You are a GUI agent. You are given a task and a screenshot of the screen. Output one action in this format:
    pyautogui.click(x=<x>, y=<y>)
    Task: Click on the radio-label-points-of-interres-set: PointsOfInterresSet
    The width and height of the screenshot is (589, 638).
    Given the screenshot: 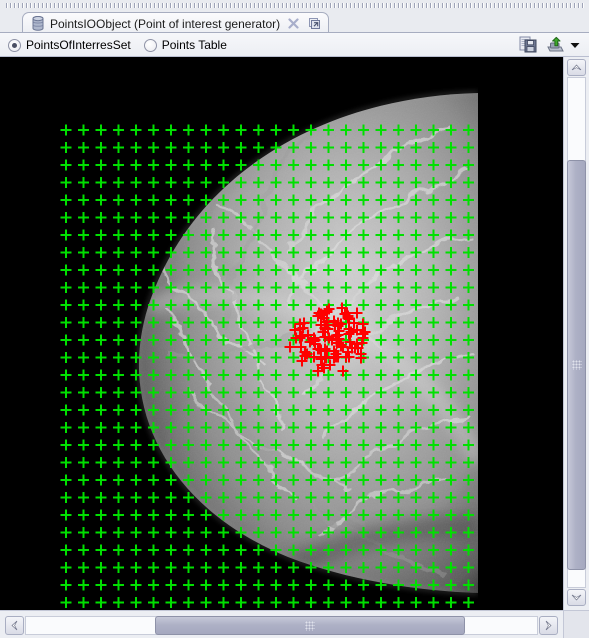 What is the action you would take?
    pyautogui.click(x=78, y=45)
    